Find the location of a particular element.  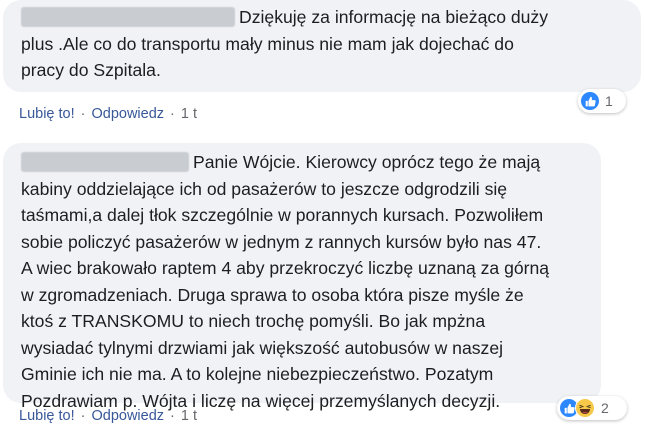

haha-icon is located at coordinates (585, 408).